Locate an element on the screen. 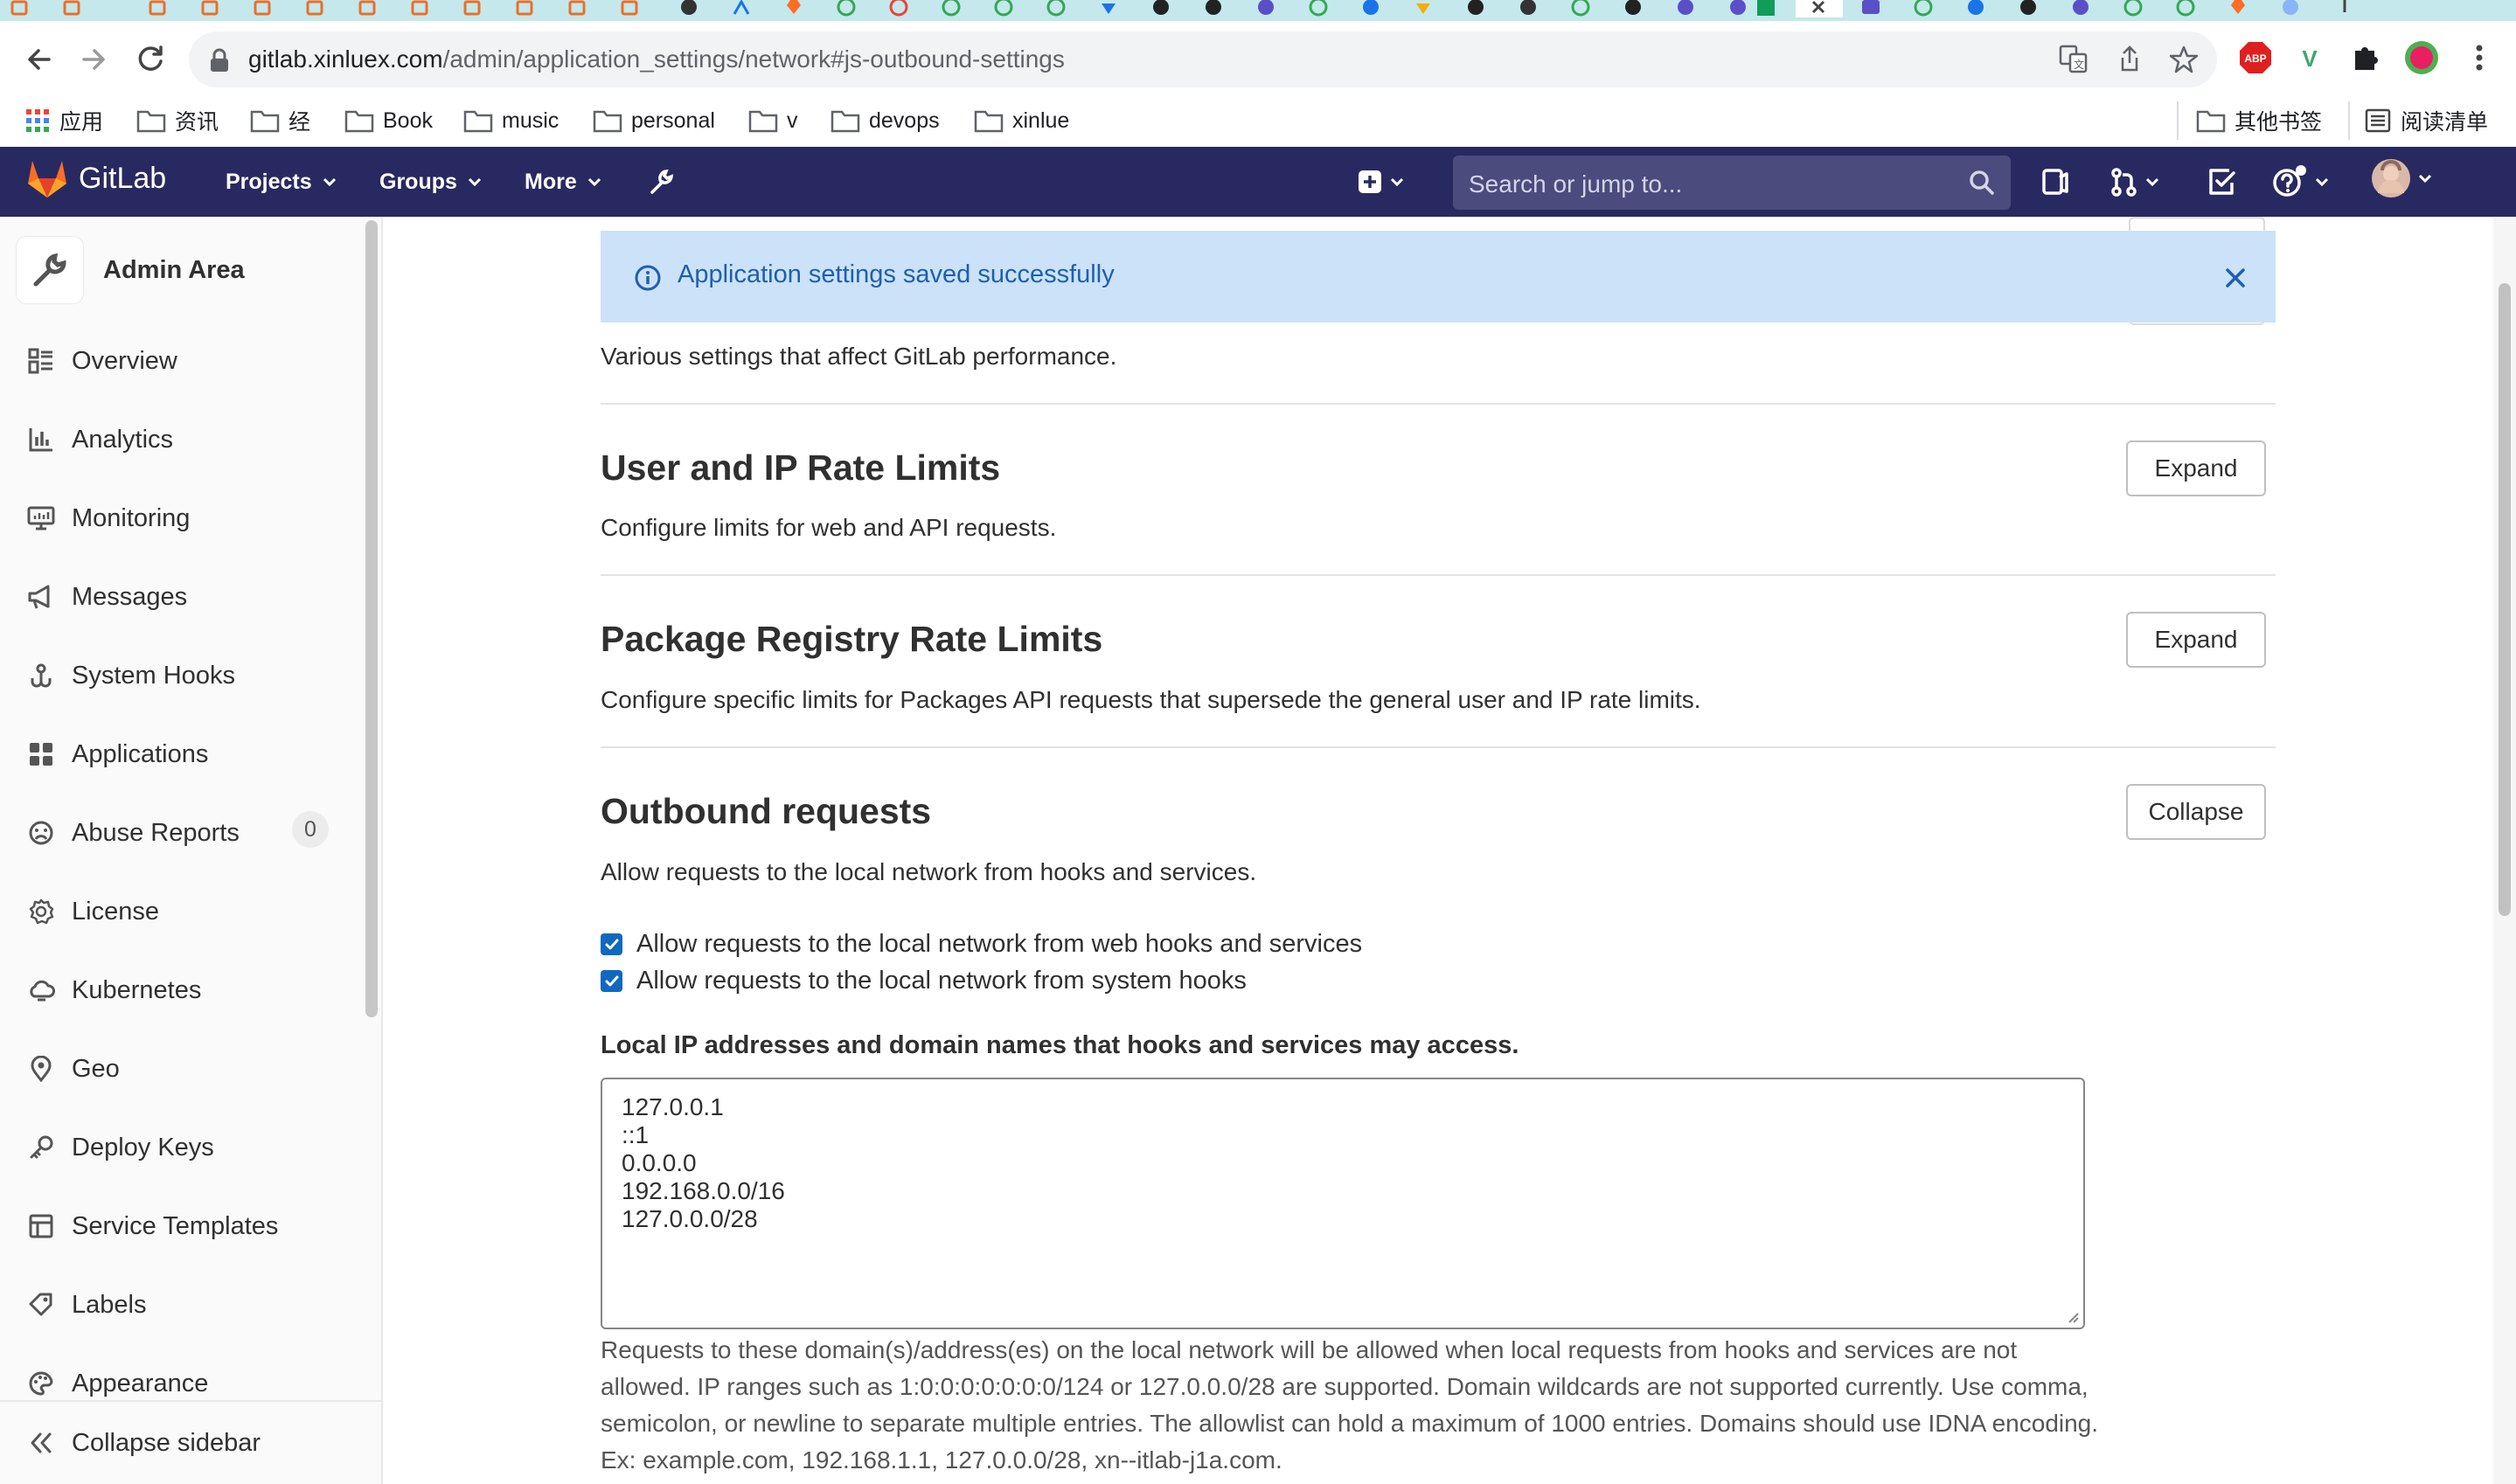  bookmark-folder: personal is located at coordinates (654, 120).